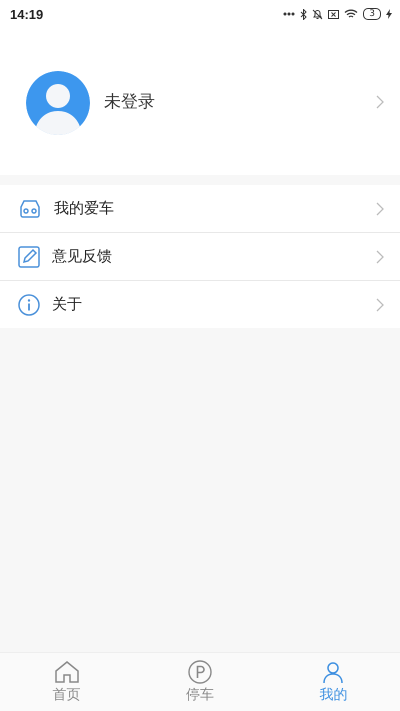  I want to click on car-icon, so click(30, 208).